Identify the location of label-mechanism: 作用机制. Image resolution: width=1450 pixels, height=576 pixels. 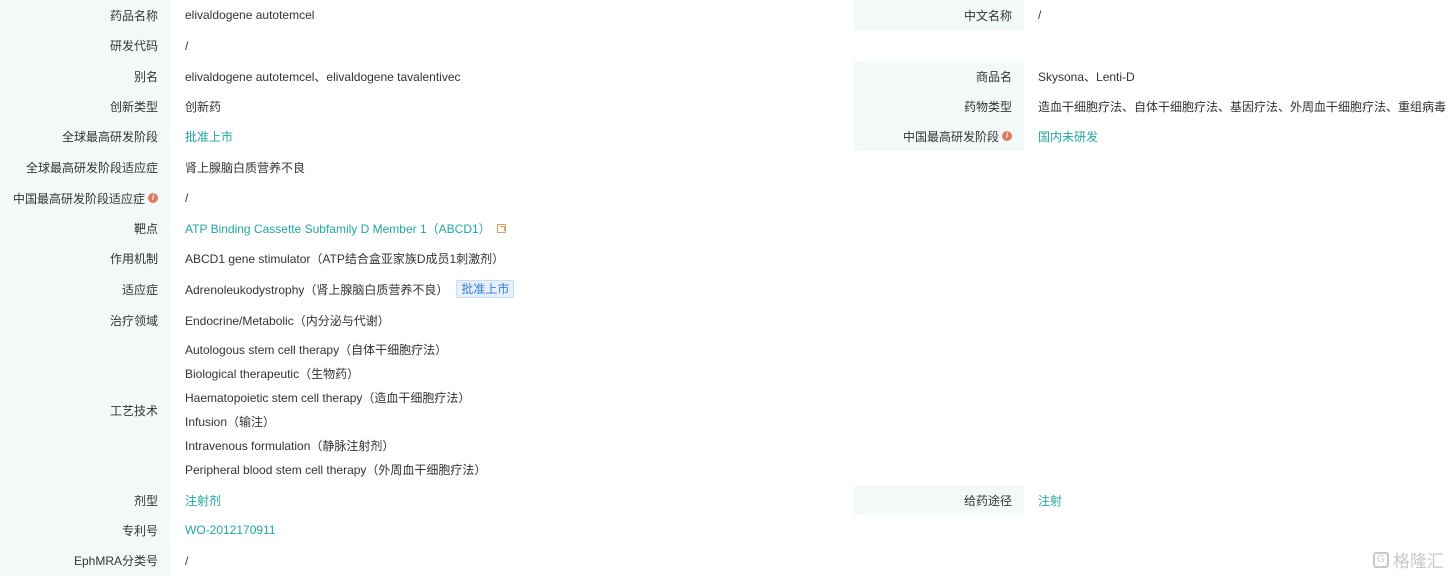
(85, 258).